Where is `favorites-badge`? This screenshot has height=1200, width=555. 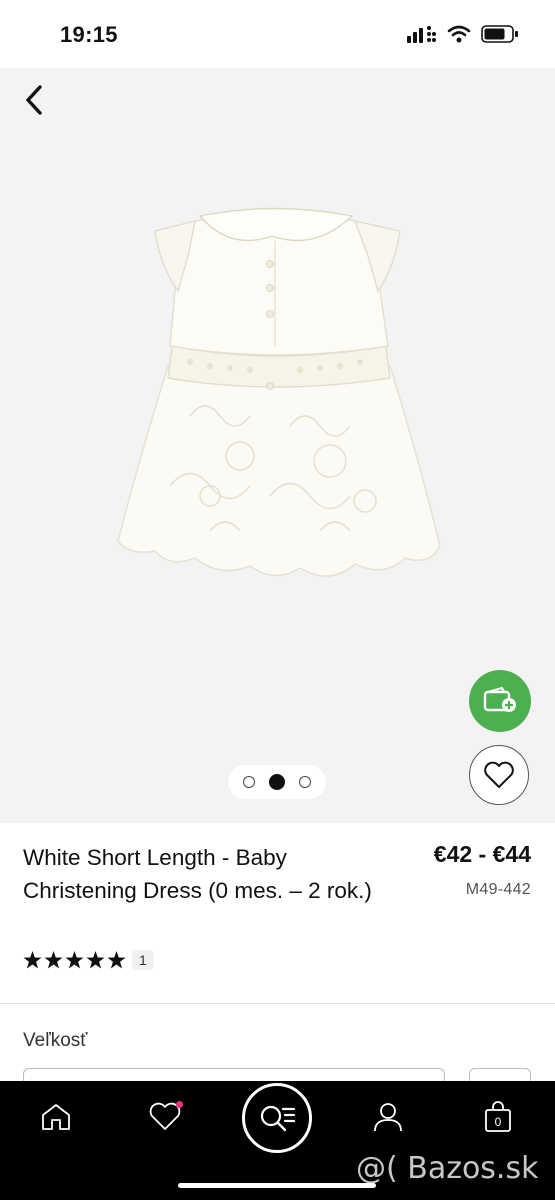
favorites-badge is located at coordinates (179, 1104).